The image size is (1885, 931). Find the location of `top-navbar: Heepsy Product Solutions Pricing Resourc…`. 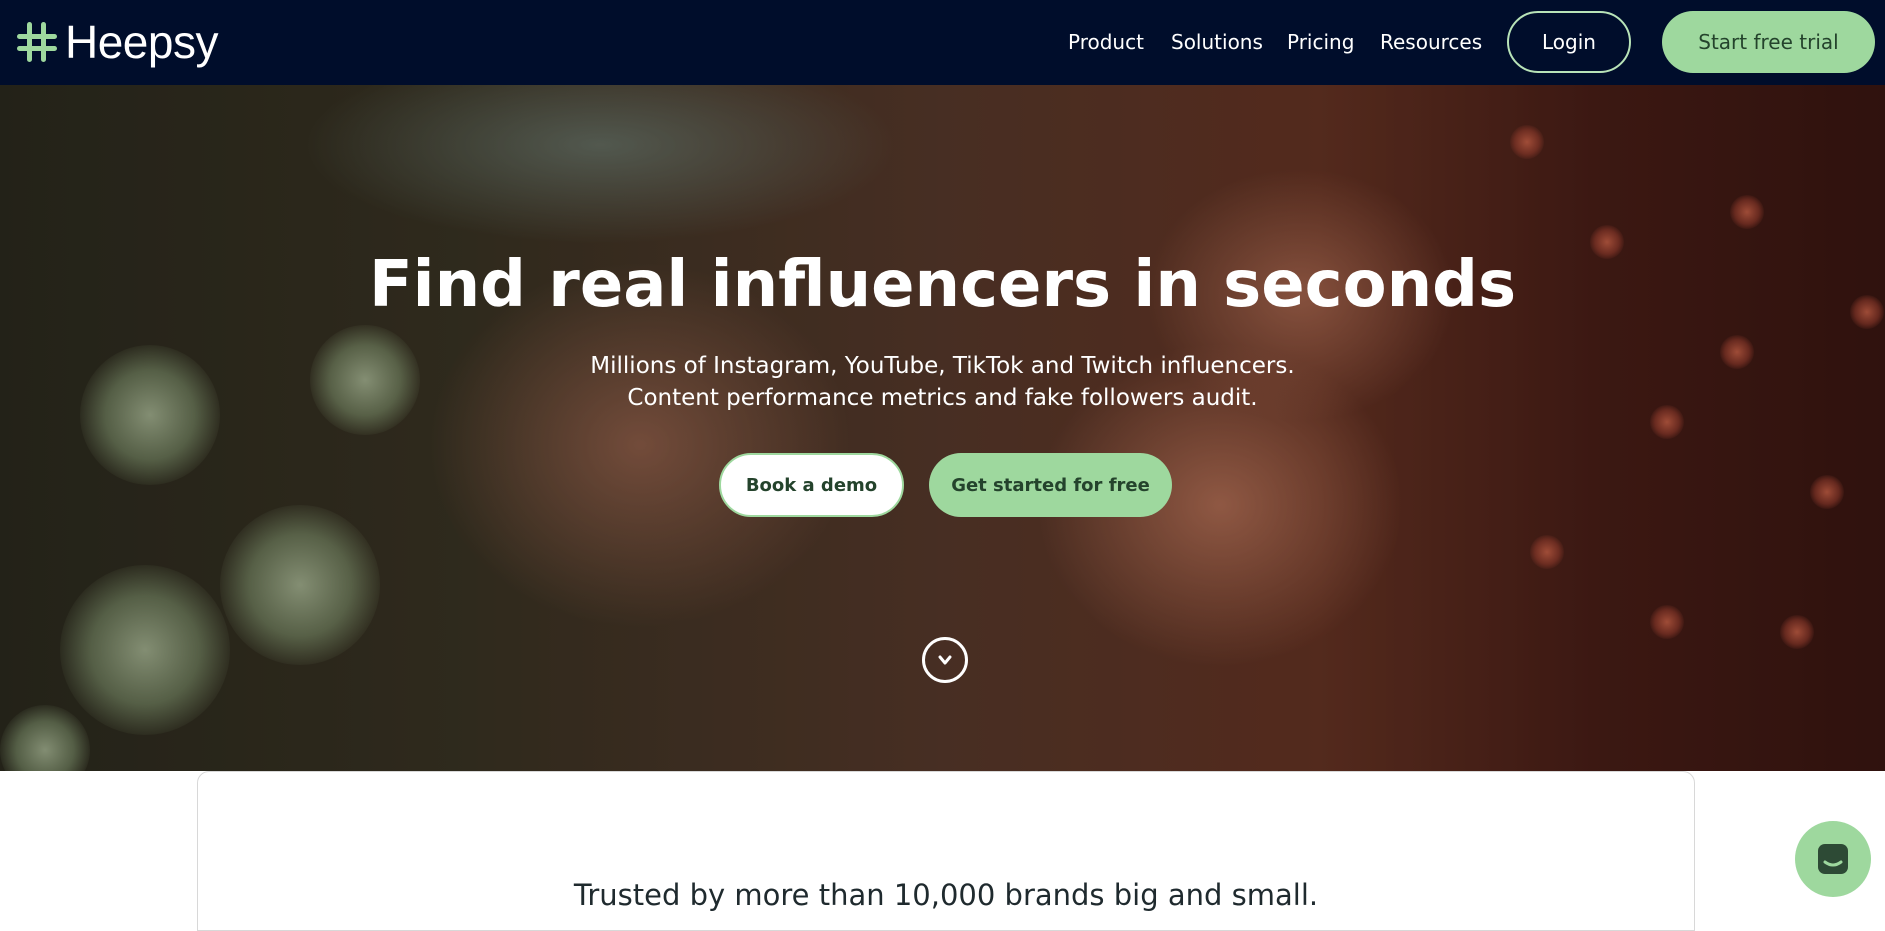

top-navbar: Heepsy Product Solutions Pricing Resourc… is located at coordinates (942, 42).